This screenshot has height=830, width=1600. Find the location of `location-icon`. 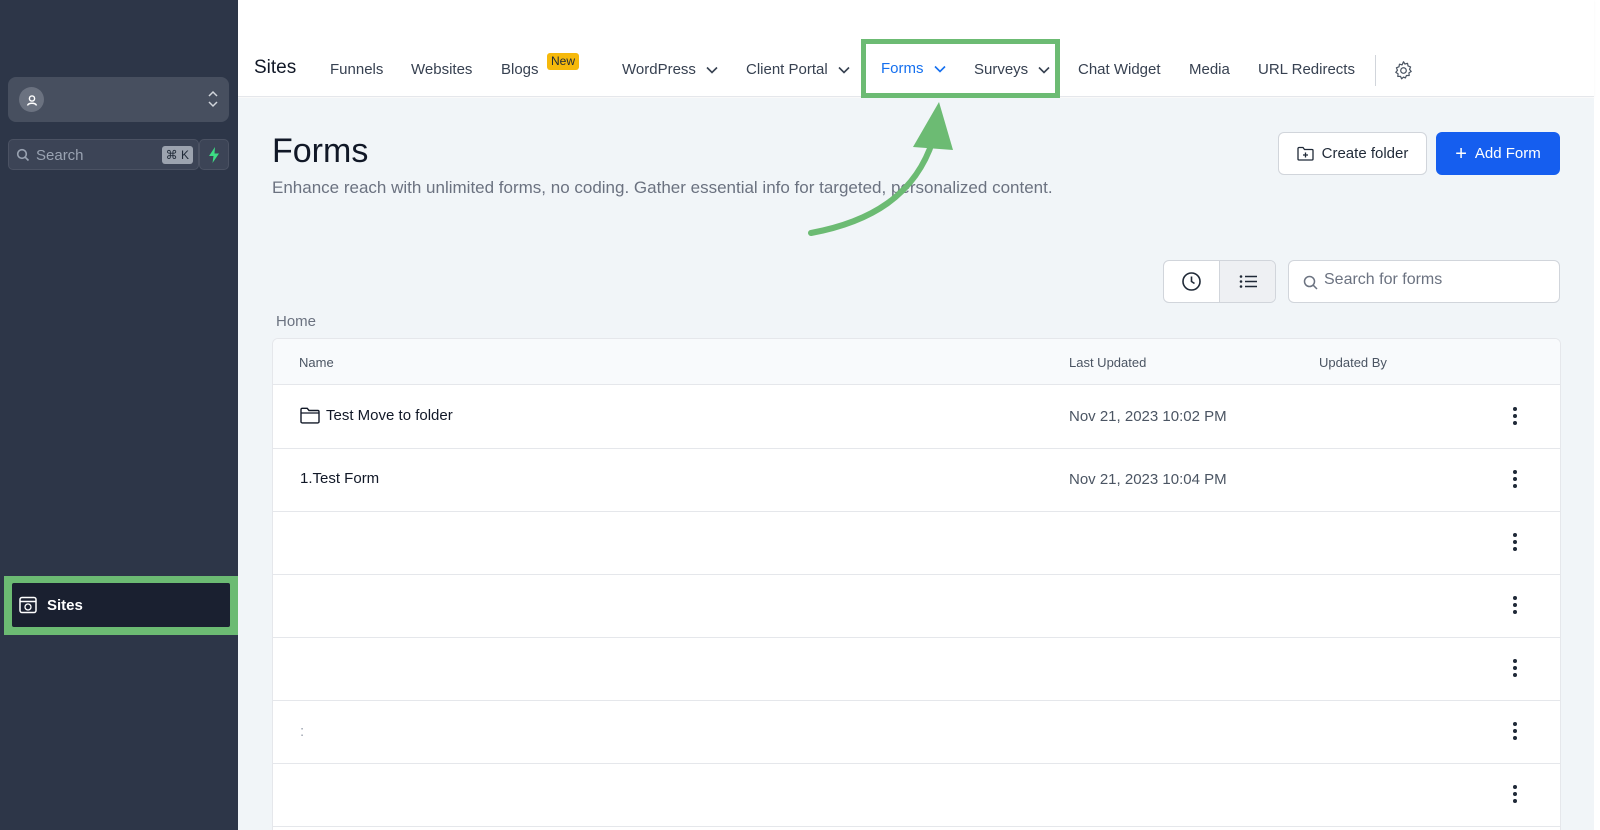

location-icon is located at coordinates (31, 99).